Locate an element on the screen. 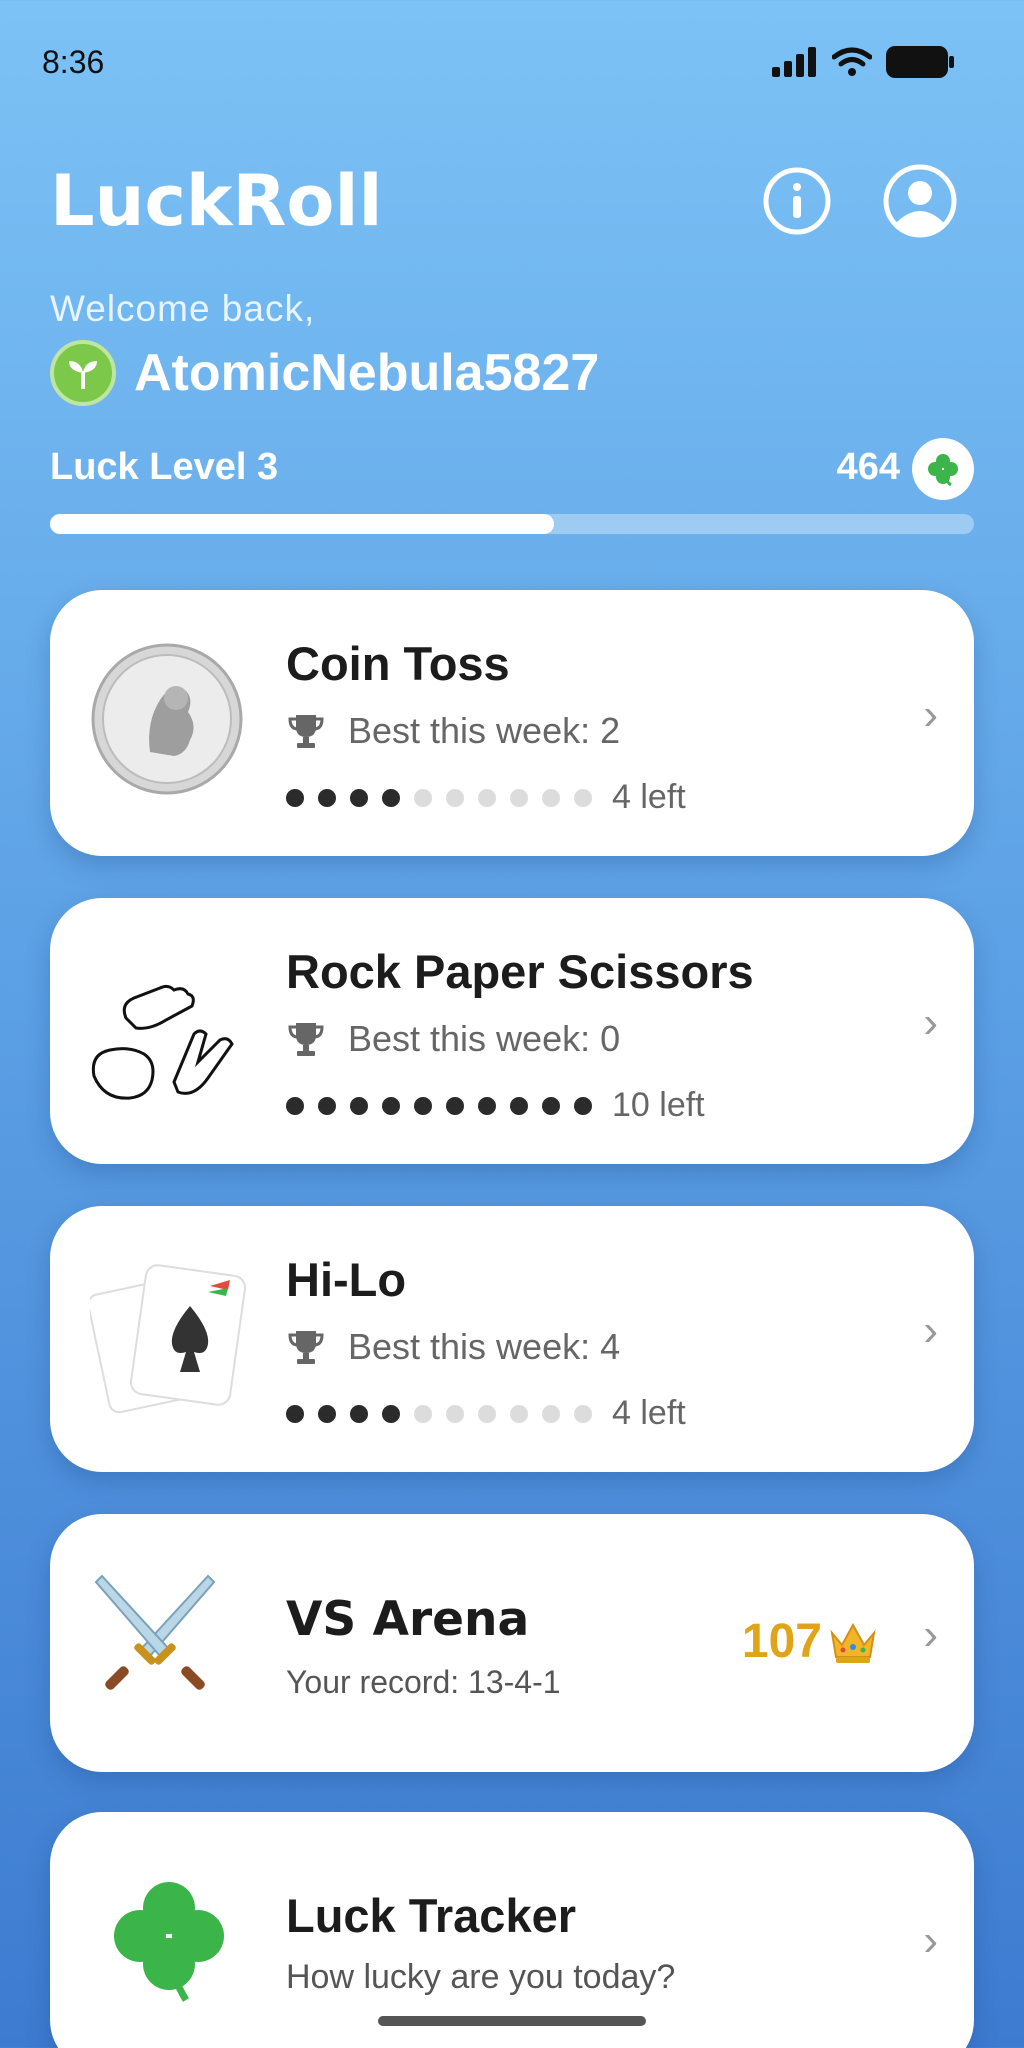 Image resolution: width=1024 pixels, height=2048 pixels. playing-cards-icon is located at coordinates (168, 1343).